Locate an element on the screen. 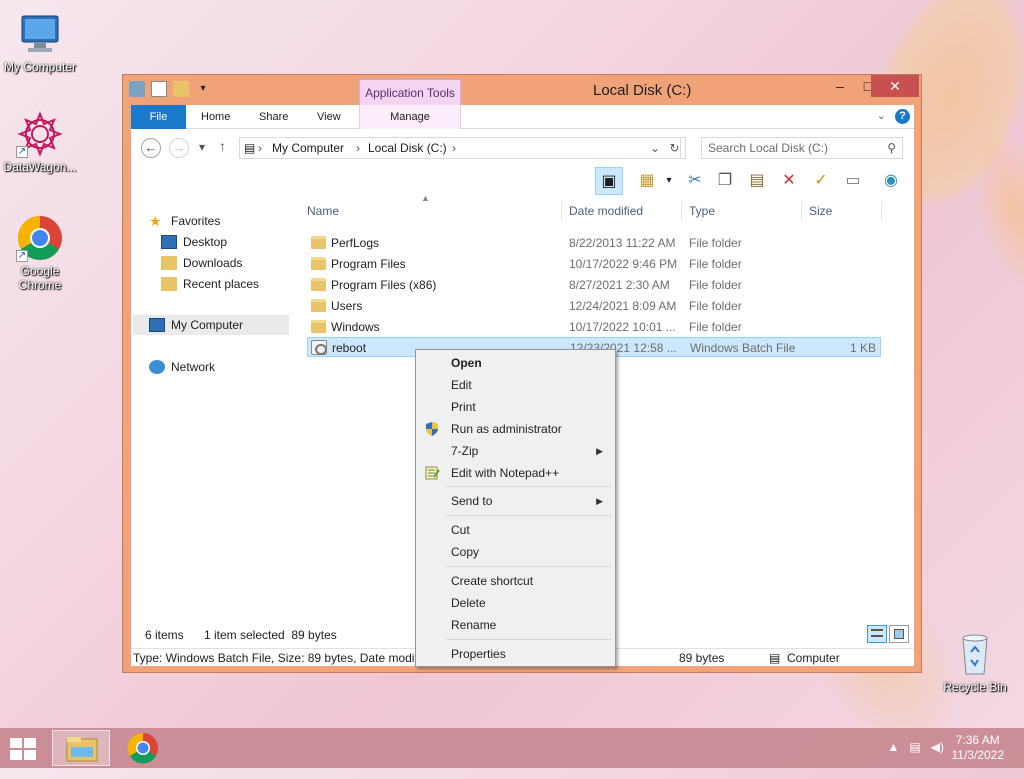  menu-item-send-to: Send to ▶ is located at coordinates (515, 501).